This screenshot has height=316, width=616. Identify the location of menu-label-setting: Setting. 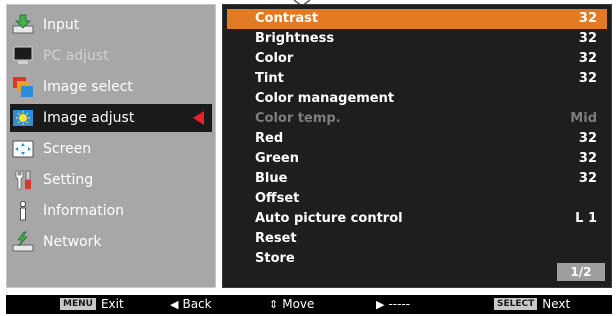
(68, 180).